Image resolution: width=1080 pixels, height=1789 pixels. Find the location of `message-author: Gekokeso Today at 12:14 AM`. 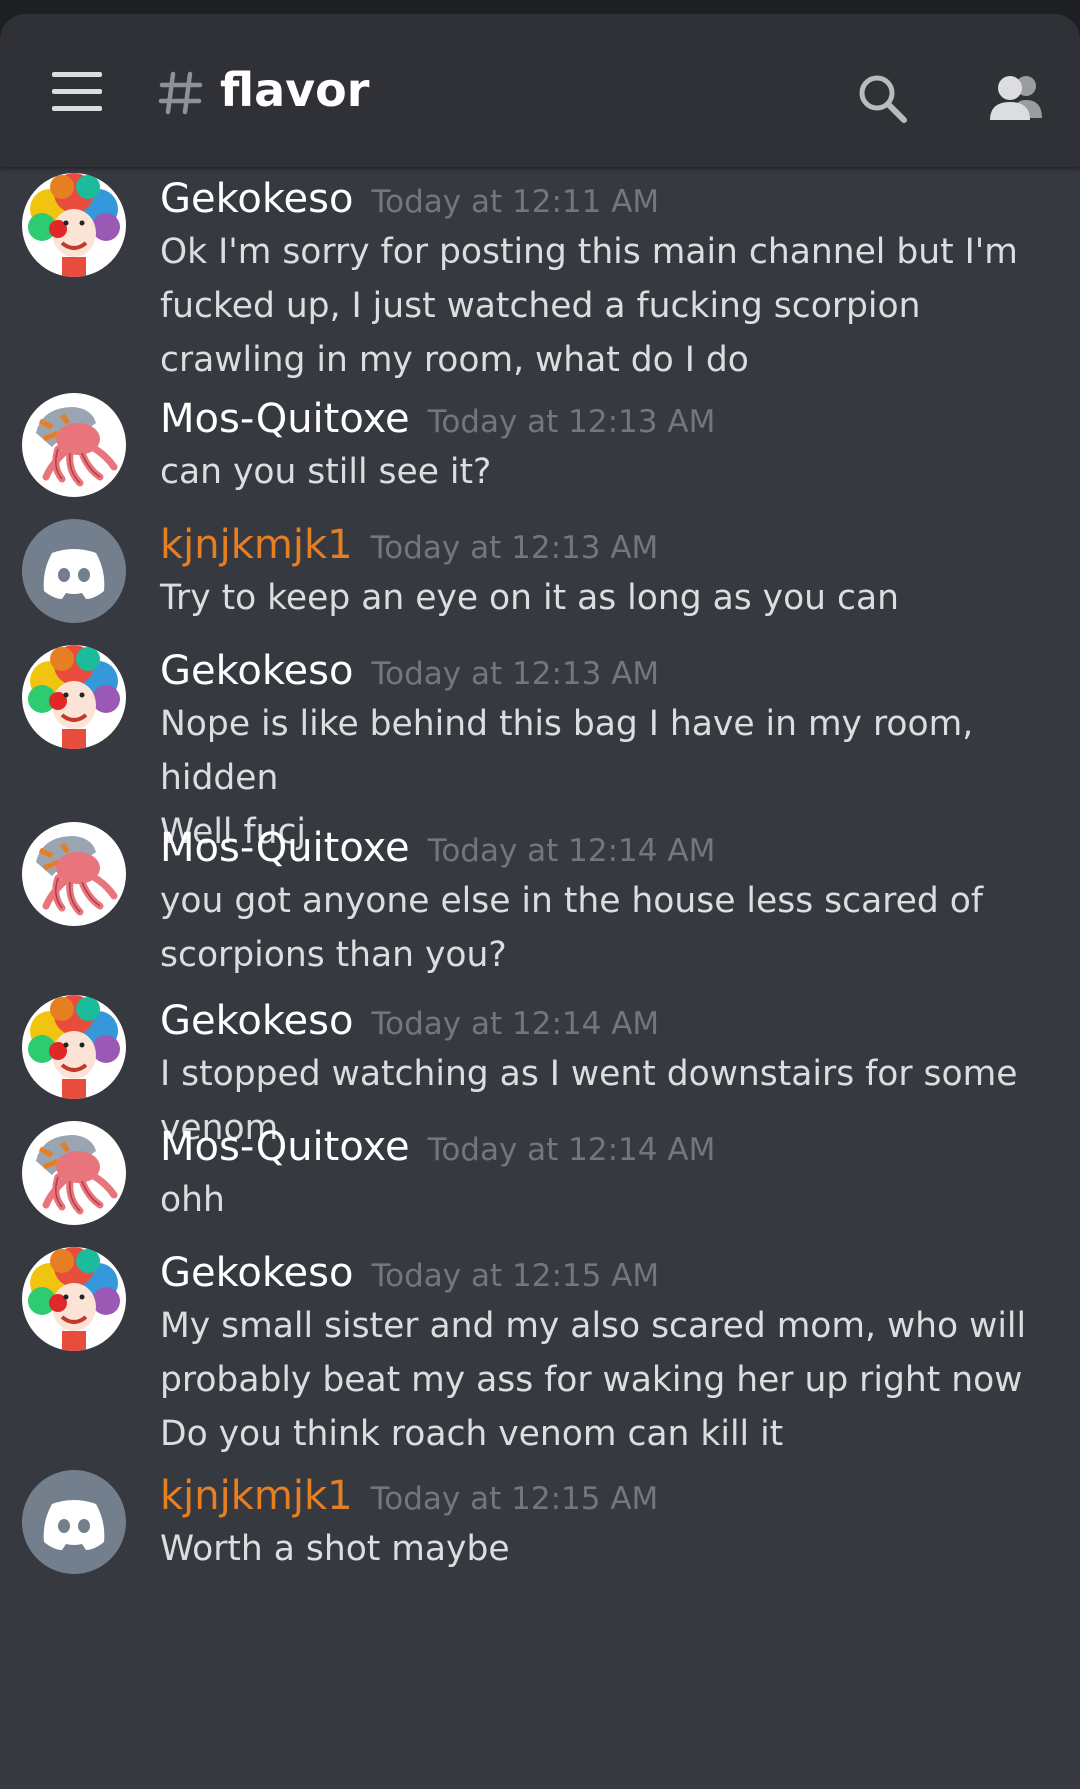

message-author: Gekokeso Today at 12:14 AM is located at coordinates (409, 1021).